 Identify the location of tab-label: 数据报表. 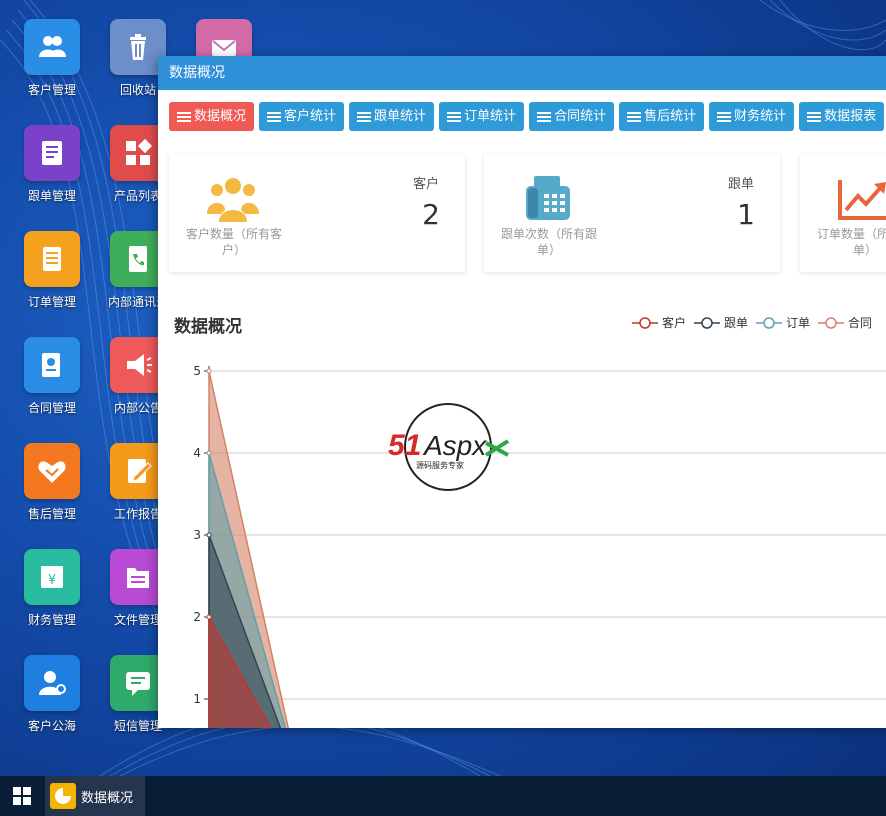
(850, 116).